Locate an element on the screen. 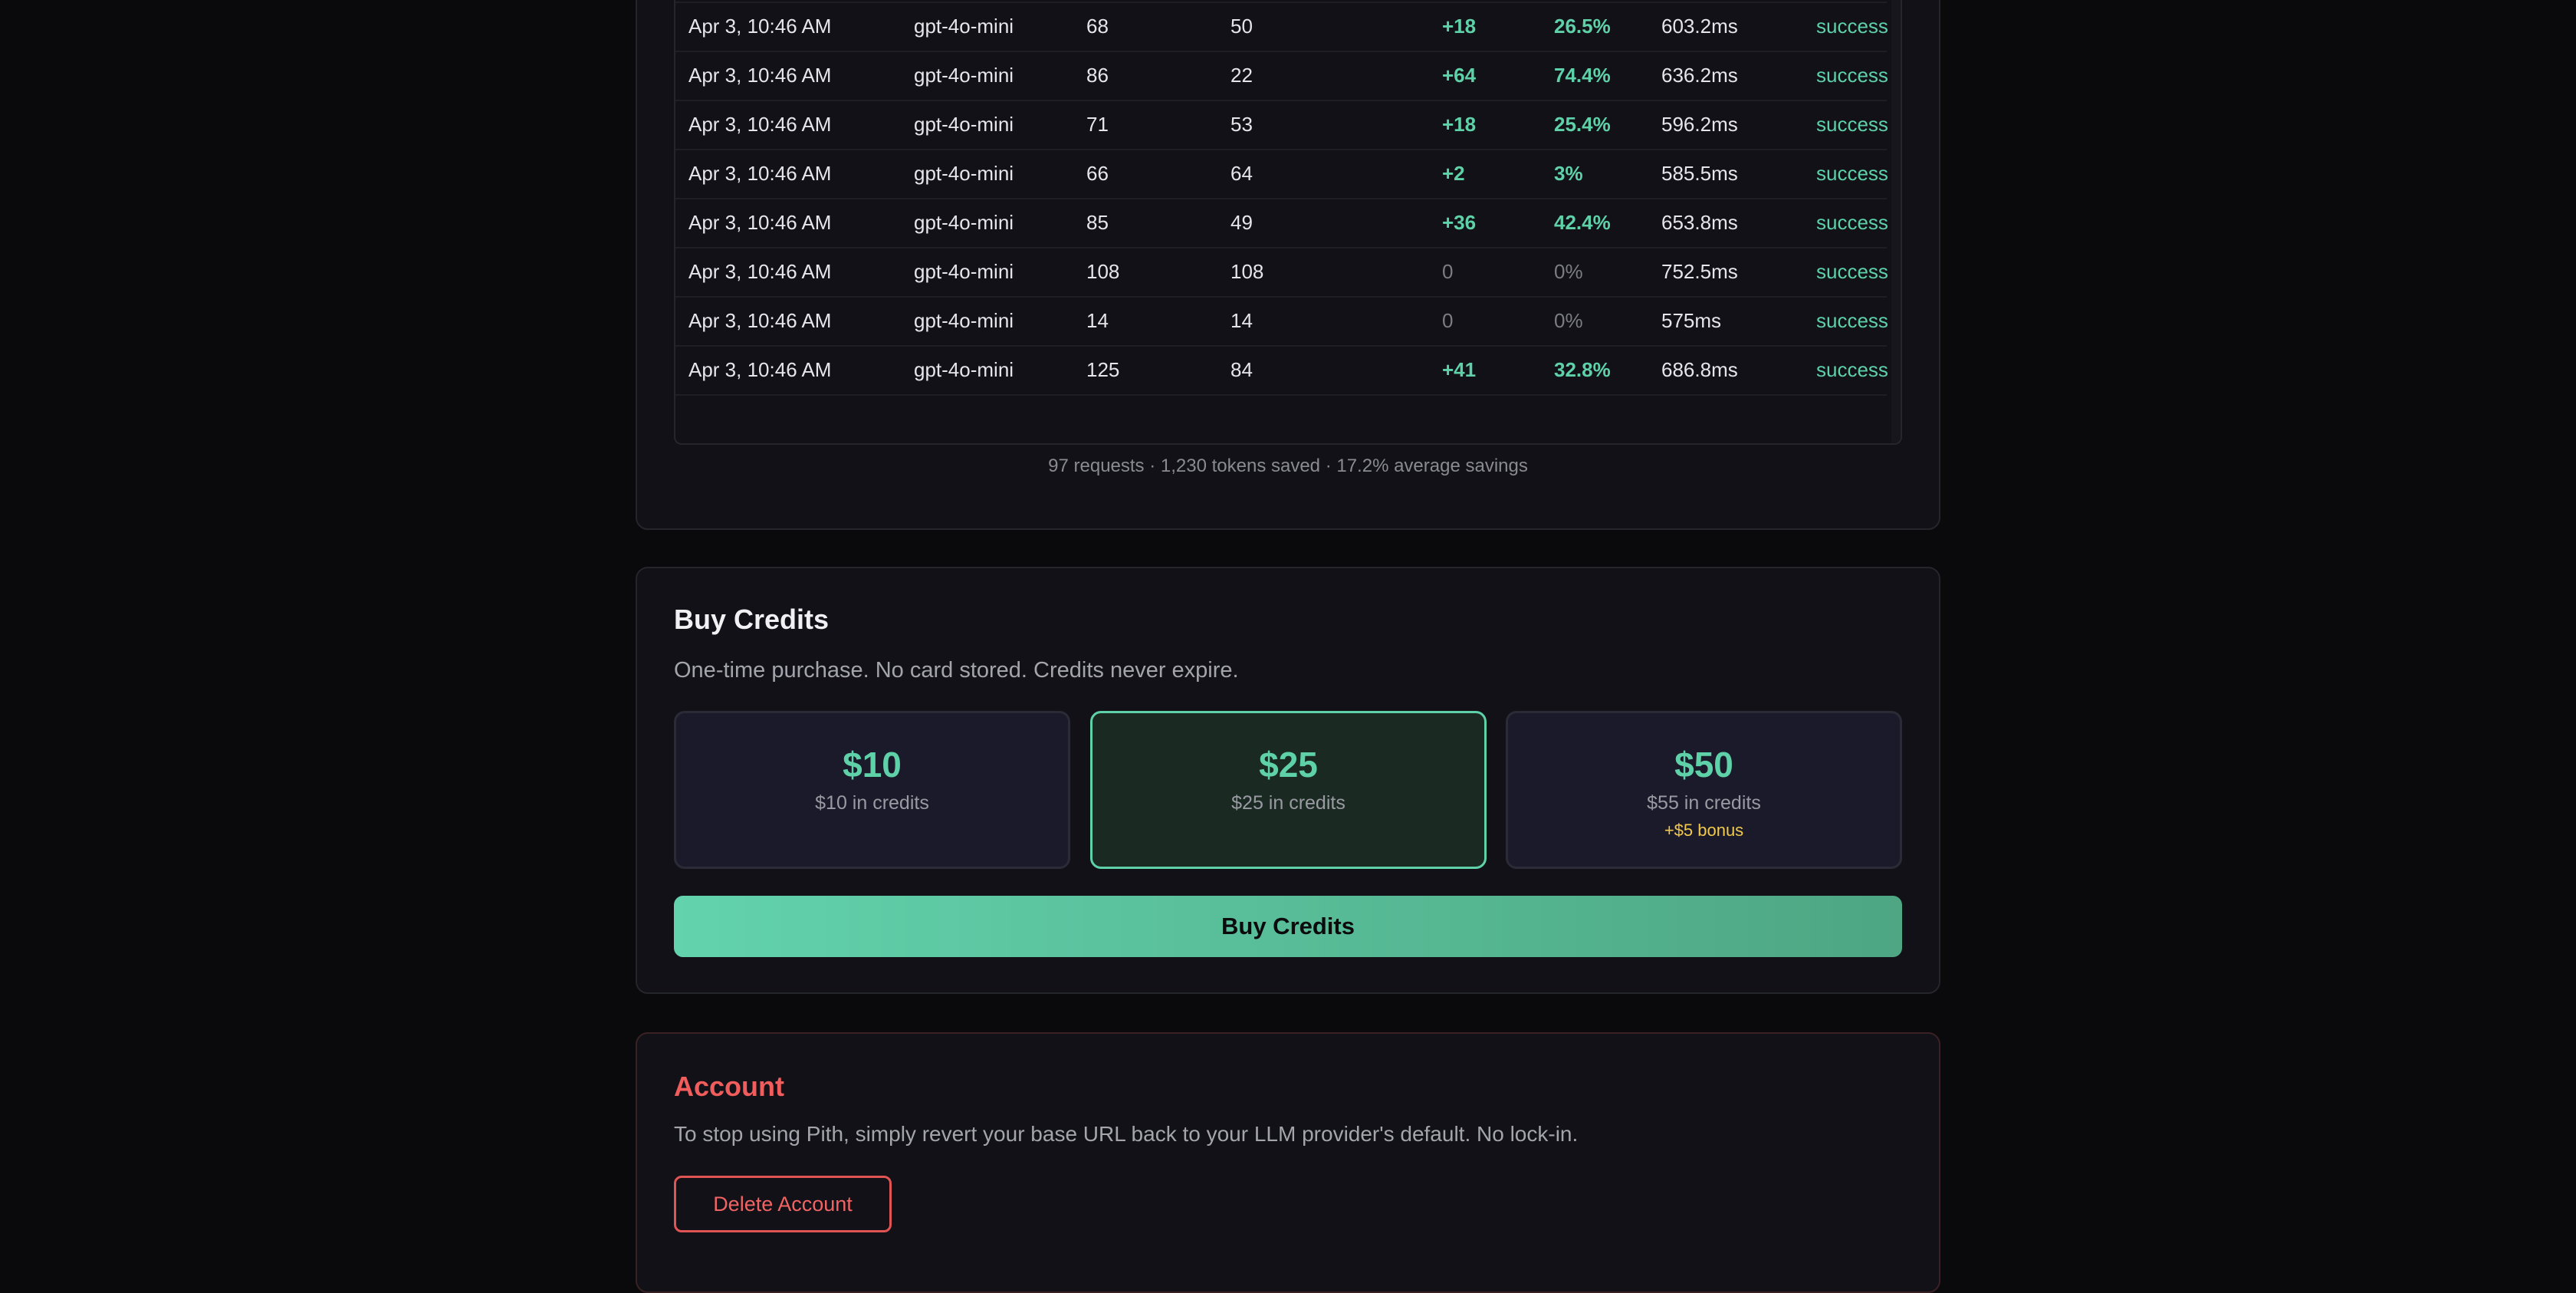 Image resolution: width=2576 pixels, height=1293 pixels. account-title: Account is located at coordinates (729, 1086).